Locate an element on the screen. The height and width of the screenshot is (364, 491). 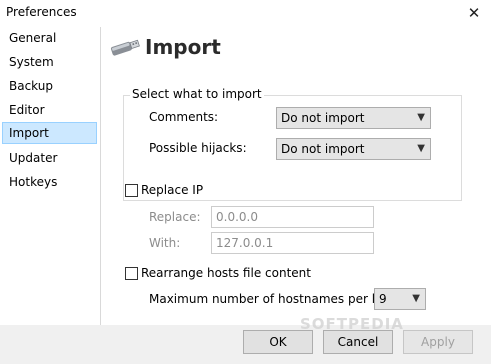
sidebar-item-editor: Editor is located at coordinates (49, 110).